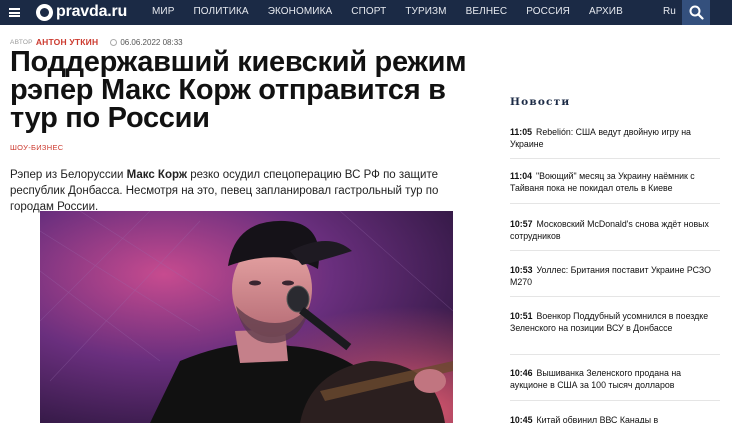  Describe the element at coordinates (425, 11) in the screenshot. I see `nav-item-turizm: ТУРИЗМ` at that location.